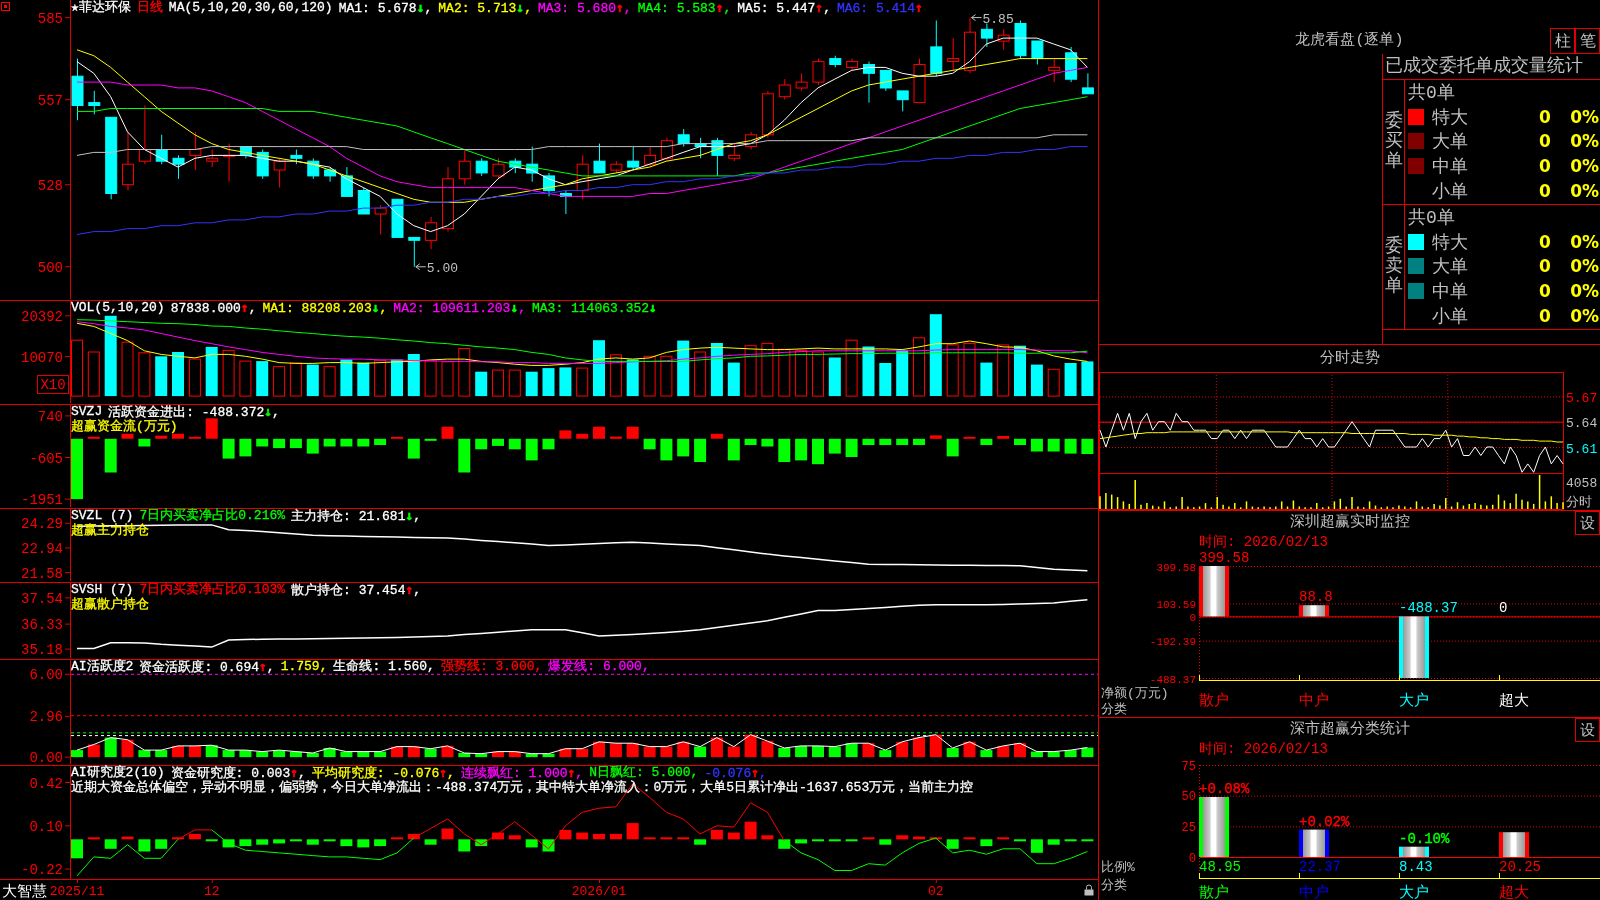 This screenshot has width=1600, height=900. Describe the element at coordinates (1089, 890) in the screenshot. I see `lock-icon` at that location.